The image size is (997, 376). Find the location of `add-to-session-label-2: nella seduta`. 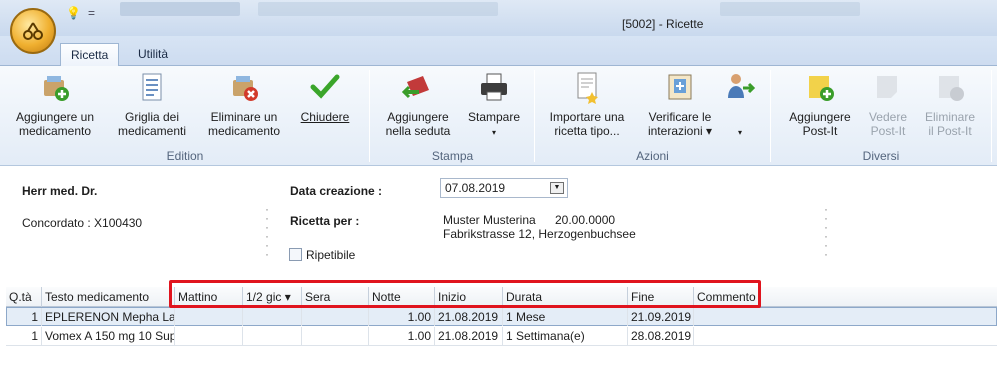

add-to-session-label-2: nella seduta is located at coordinates (418, 131).